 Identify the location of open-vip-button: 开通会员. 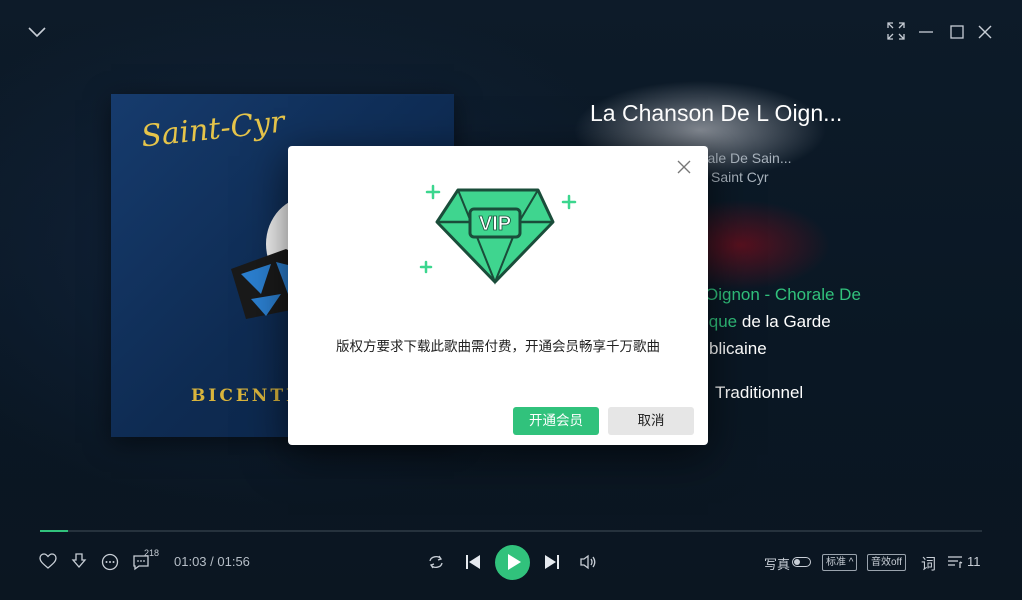
(556, 421).